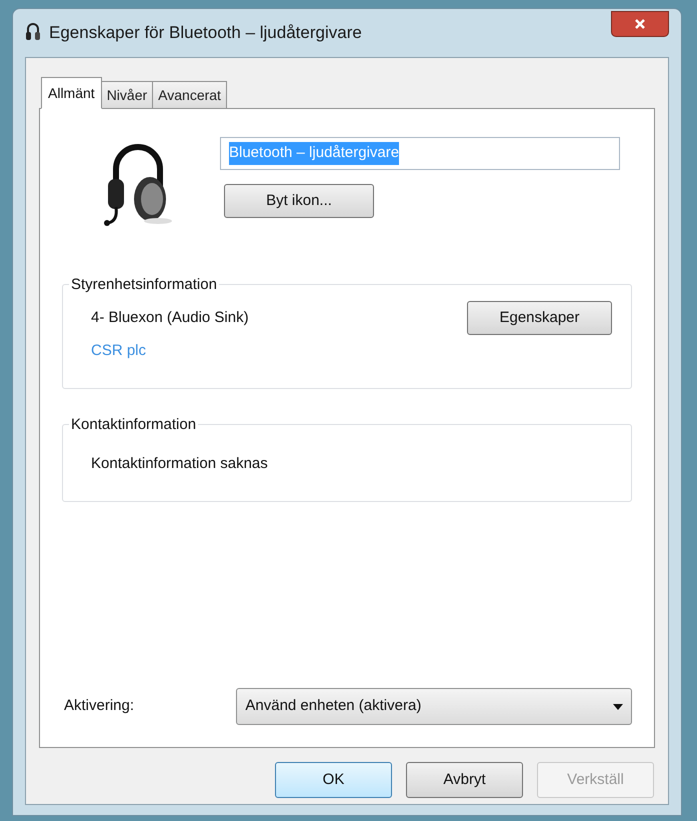 This screenshot has height=821, width=697. I want to click on button: Avbryt, so click(464, 780).